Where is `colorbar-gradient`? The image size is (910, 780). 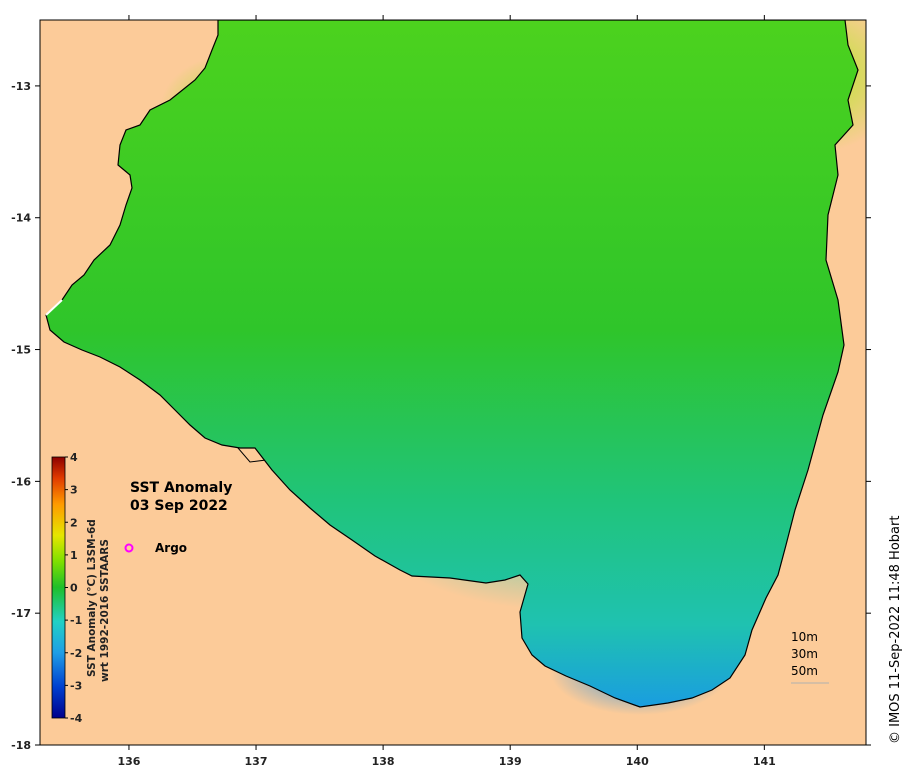
colorbar-gradient is located at coordinates (58, 587).